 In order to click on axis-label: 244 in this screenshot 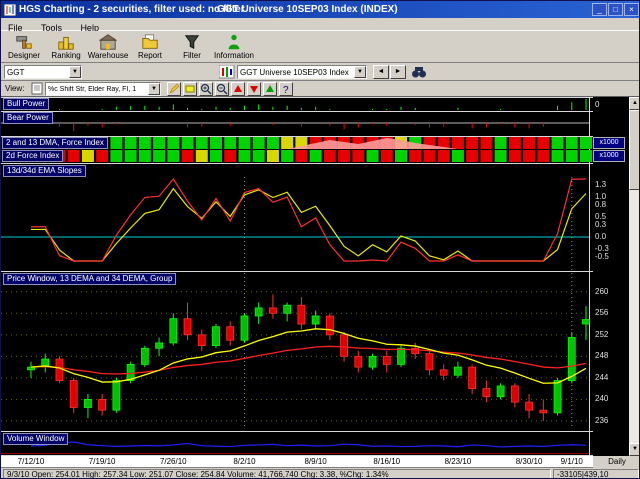, I will do `click(602, 377)`.